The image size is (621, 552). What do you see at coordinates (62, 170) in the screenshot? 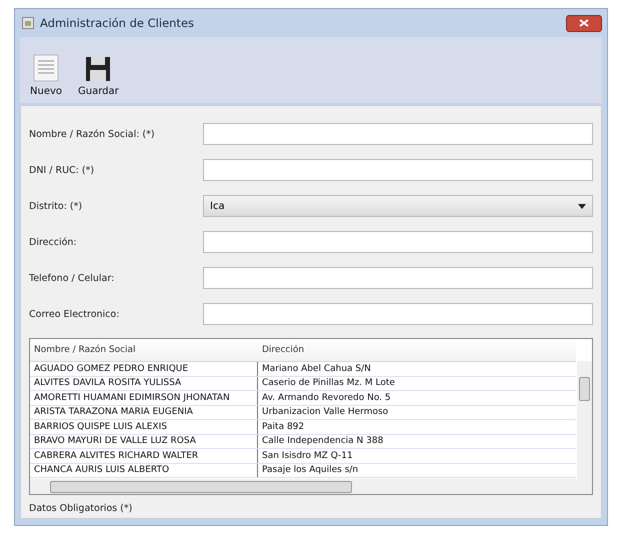
I see `field-label: DNI / RUC: (*)` at bounding box center [62, 170].